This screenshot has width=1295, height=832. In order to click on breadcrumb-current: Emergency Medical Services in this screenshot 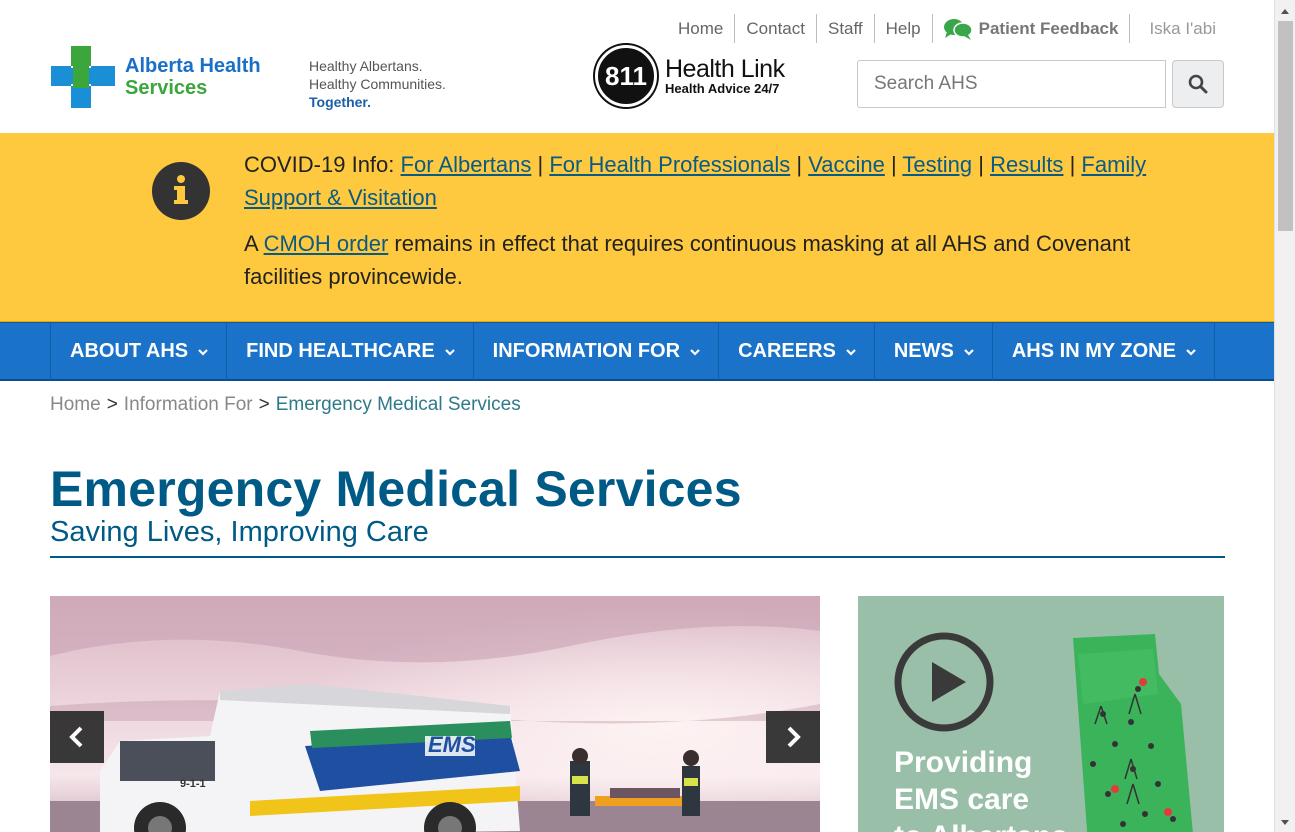, I will do `click(398, 404)`.